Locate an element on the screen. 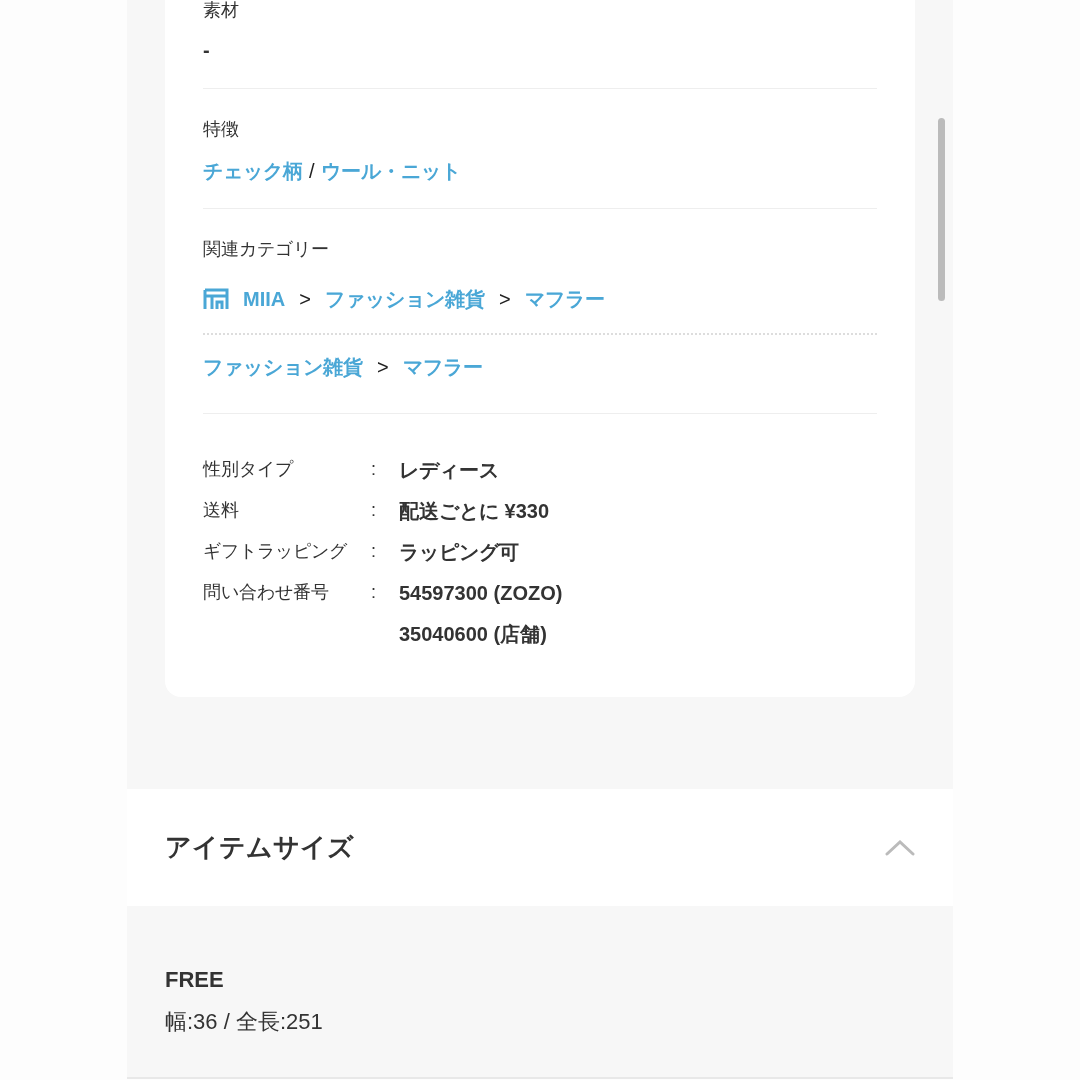 This screenshot has height=1080, width=1080. section-title: アイテムサイズ is located at coordinates (259, 847).